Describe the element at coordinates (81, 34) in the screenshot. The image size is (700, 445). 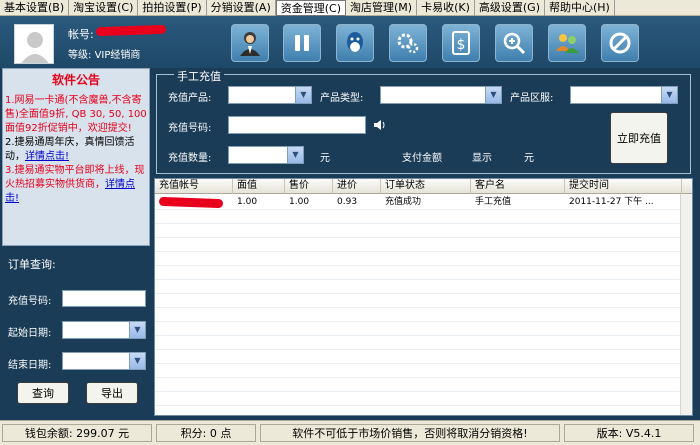
I see `account-label: 帐号:` at that location.